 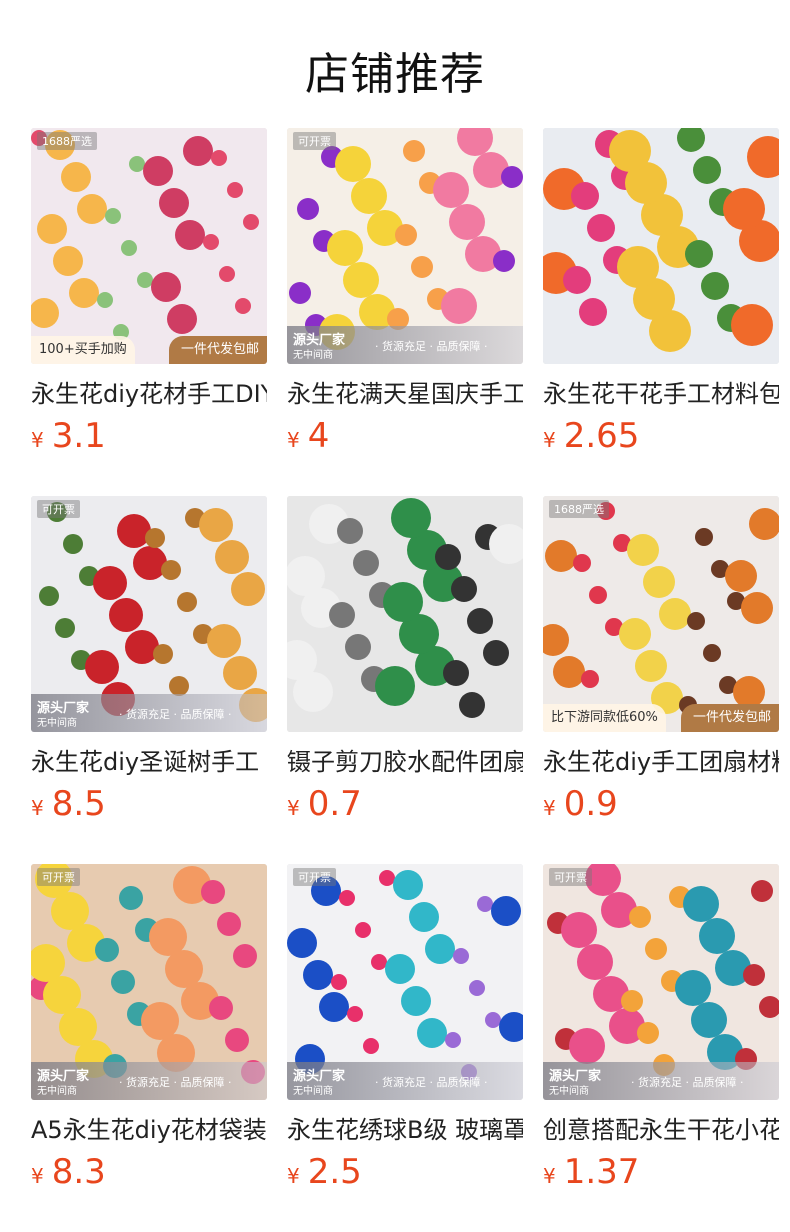 What do you see at coordinates (661, 1130) in the screenshot?
I see `product-name: 创意搭配永生干花小花束` at bounding box center [661, 1130].